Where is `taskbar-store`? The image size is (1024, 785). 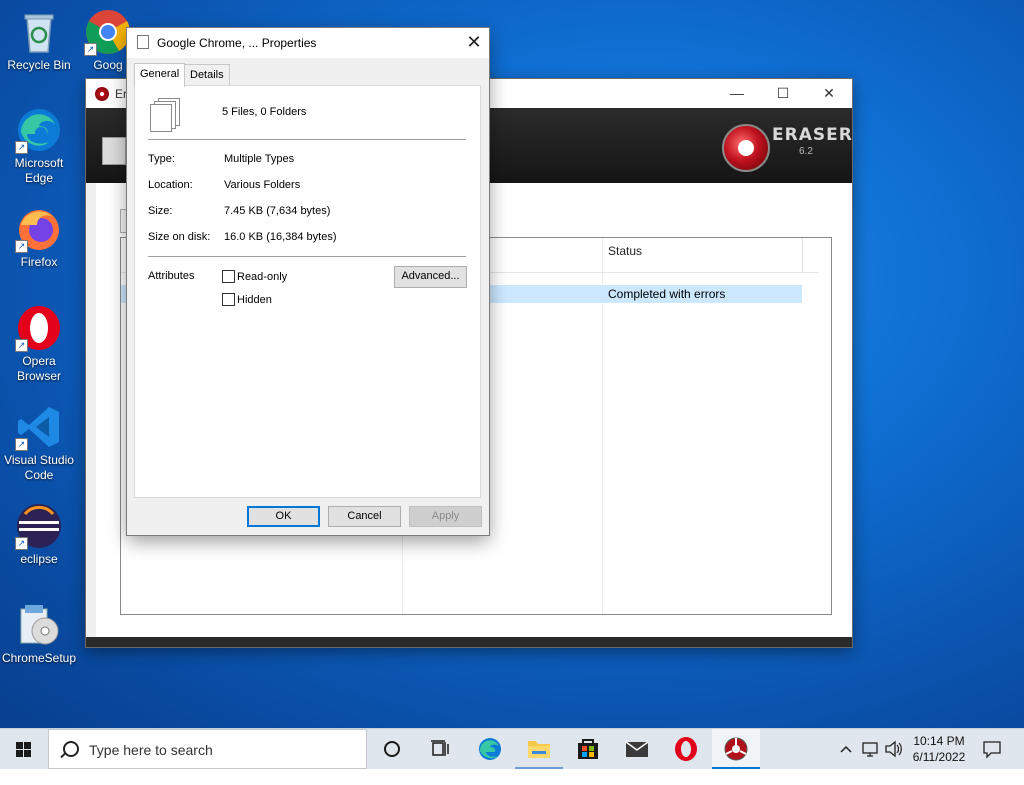 taskbar-store is located at coordinates (588, 749).